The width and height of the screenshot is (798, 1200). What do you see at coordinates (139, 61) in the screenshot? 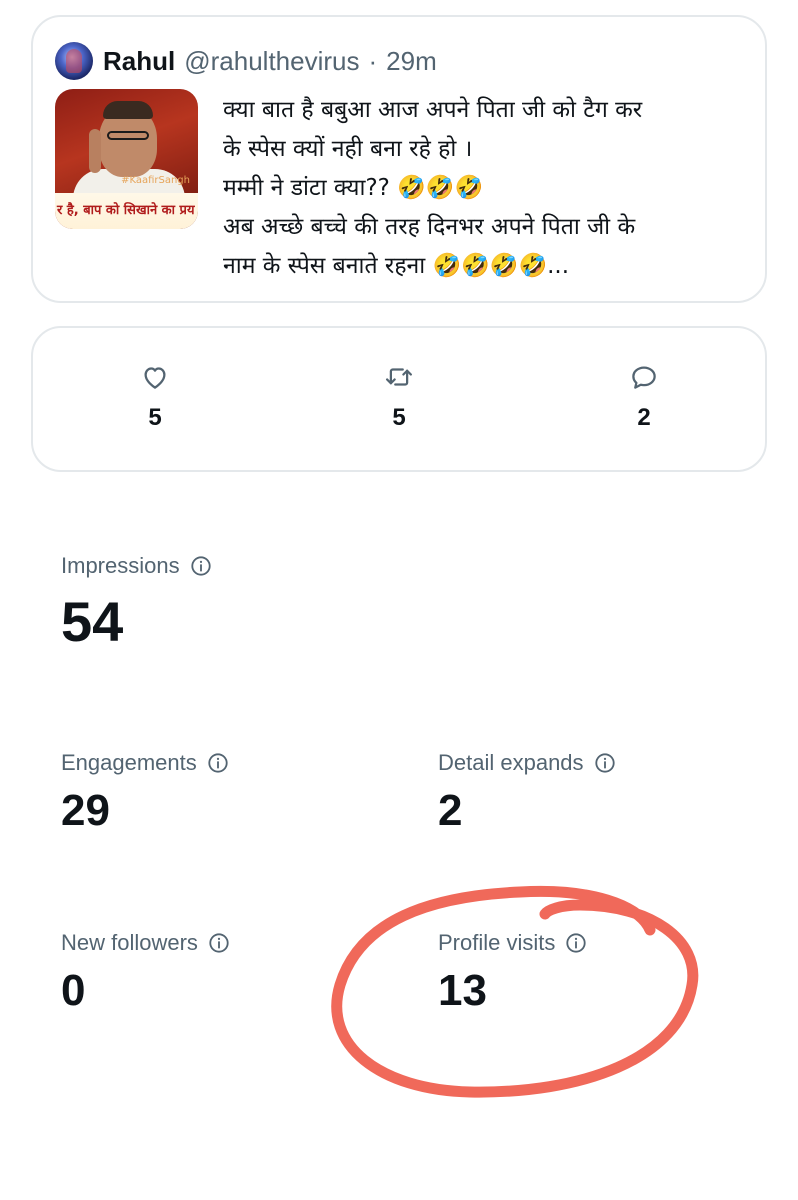
I see `display-name: Rahul` at bounding box center [139, 61].